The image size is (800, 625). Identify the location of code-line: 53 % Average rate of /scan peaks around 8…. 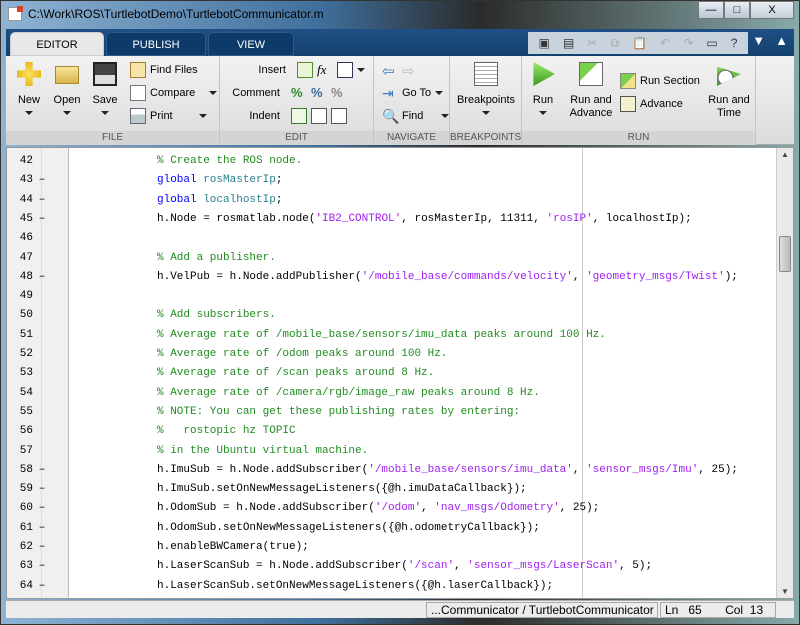
(387, 373).